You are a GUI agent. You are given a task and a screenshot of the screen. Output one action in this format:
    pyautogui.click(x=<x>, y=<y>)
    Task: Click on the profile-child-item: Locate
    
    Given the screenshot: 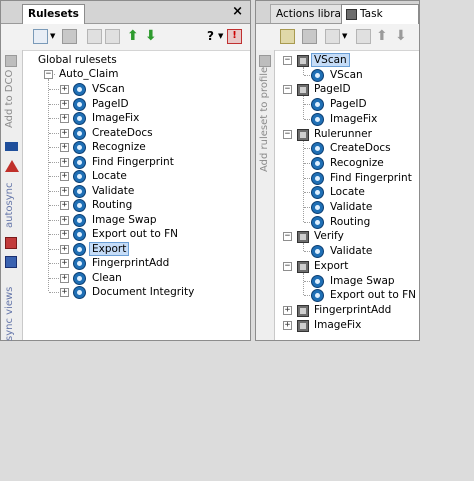 What is the action you would take?
    pyautogui.click(x=347, y=192)
    